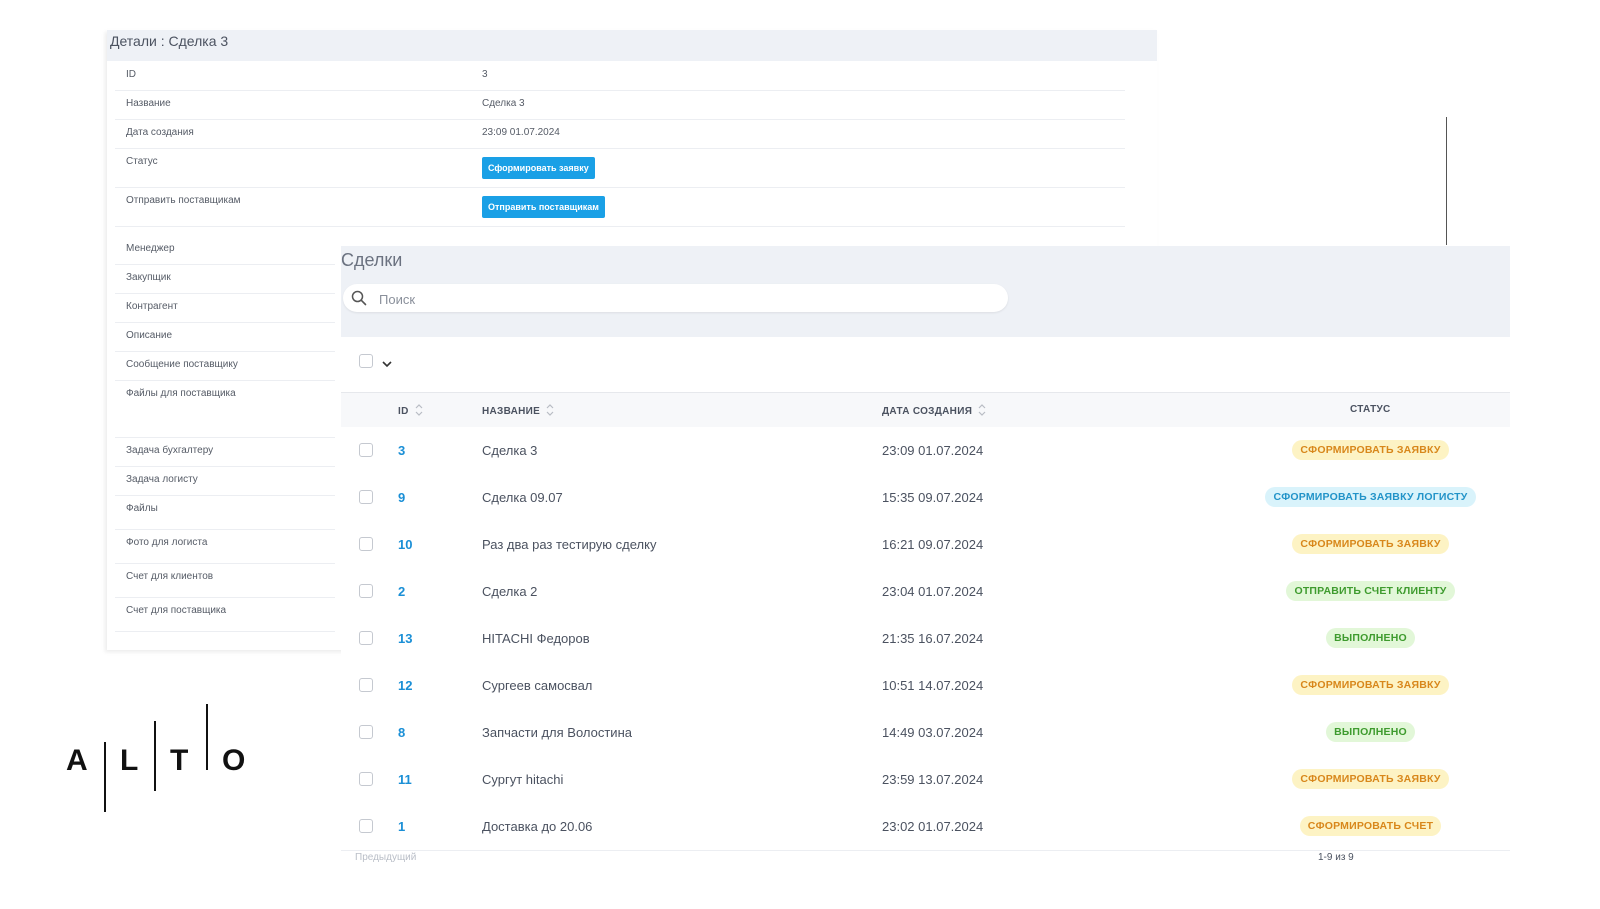 This screenshot has width=1600, height=909. Describe the element at coordinates (405, 544) in the screenshot. I see `deal-id-link: 10` at that location.